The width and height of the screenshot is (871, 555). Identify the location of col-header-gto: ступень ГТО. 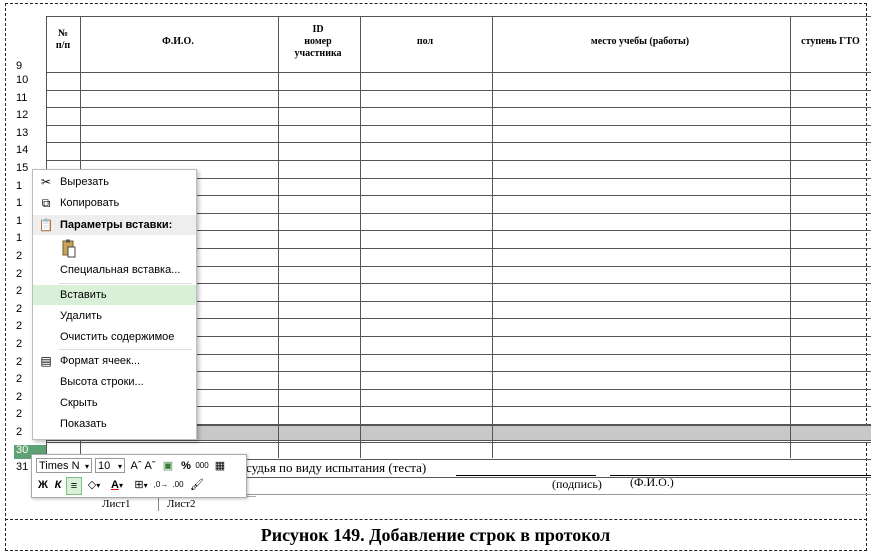
(830, 41).